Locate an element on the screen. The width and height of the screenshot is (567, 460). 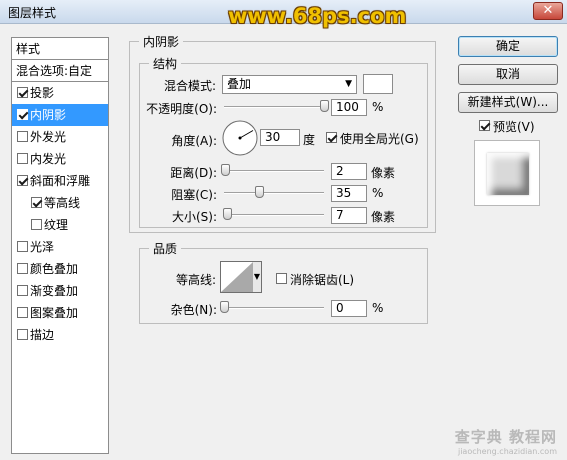
opacity-input: 100 is located at coordinates (349, 107).